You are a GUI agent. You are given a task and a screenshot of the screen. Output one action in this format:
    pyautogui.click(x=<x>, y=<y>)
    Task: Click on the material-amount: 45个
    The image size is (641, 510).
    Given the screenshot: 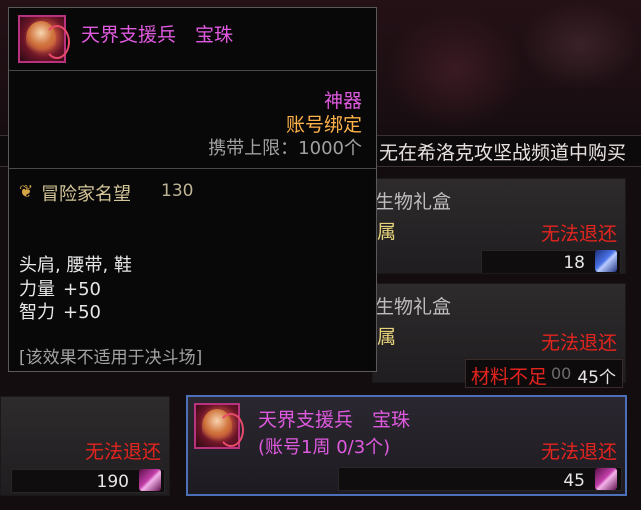 What is the action you would take?
    pyautogui.click(x=596, y=378)
    